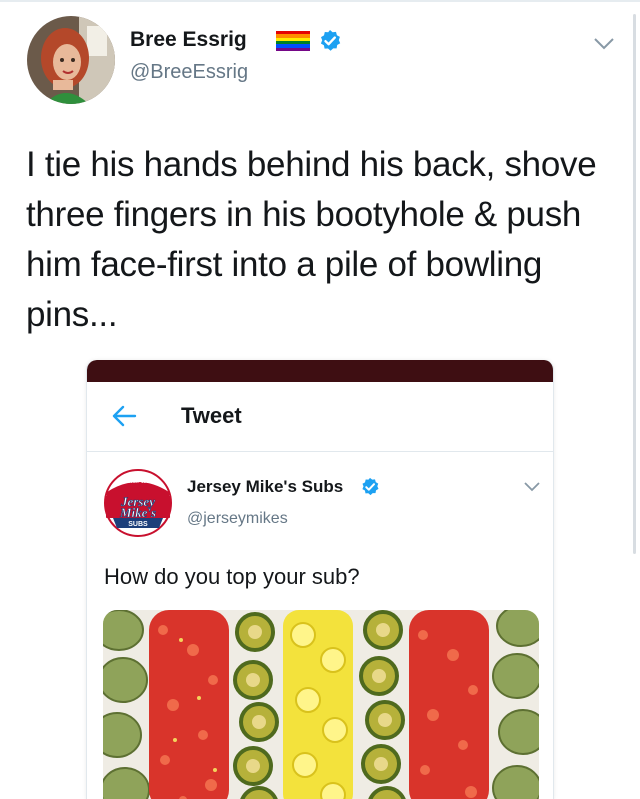 The image size is (640, 799). I want to click on tweet-nav-bar: Tweet, so click(320, 417).